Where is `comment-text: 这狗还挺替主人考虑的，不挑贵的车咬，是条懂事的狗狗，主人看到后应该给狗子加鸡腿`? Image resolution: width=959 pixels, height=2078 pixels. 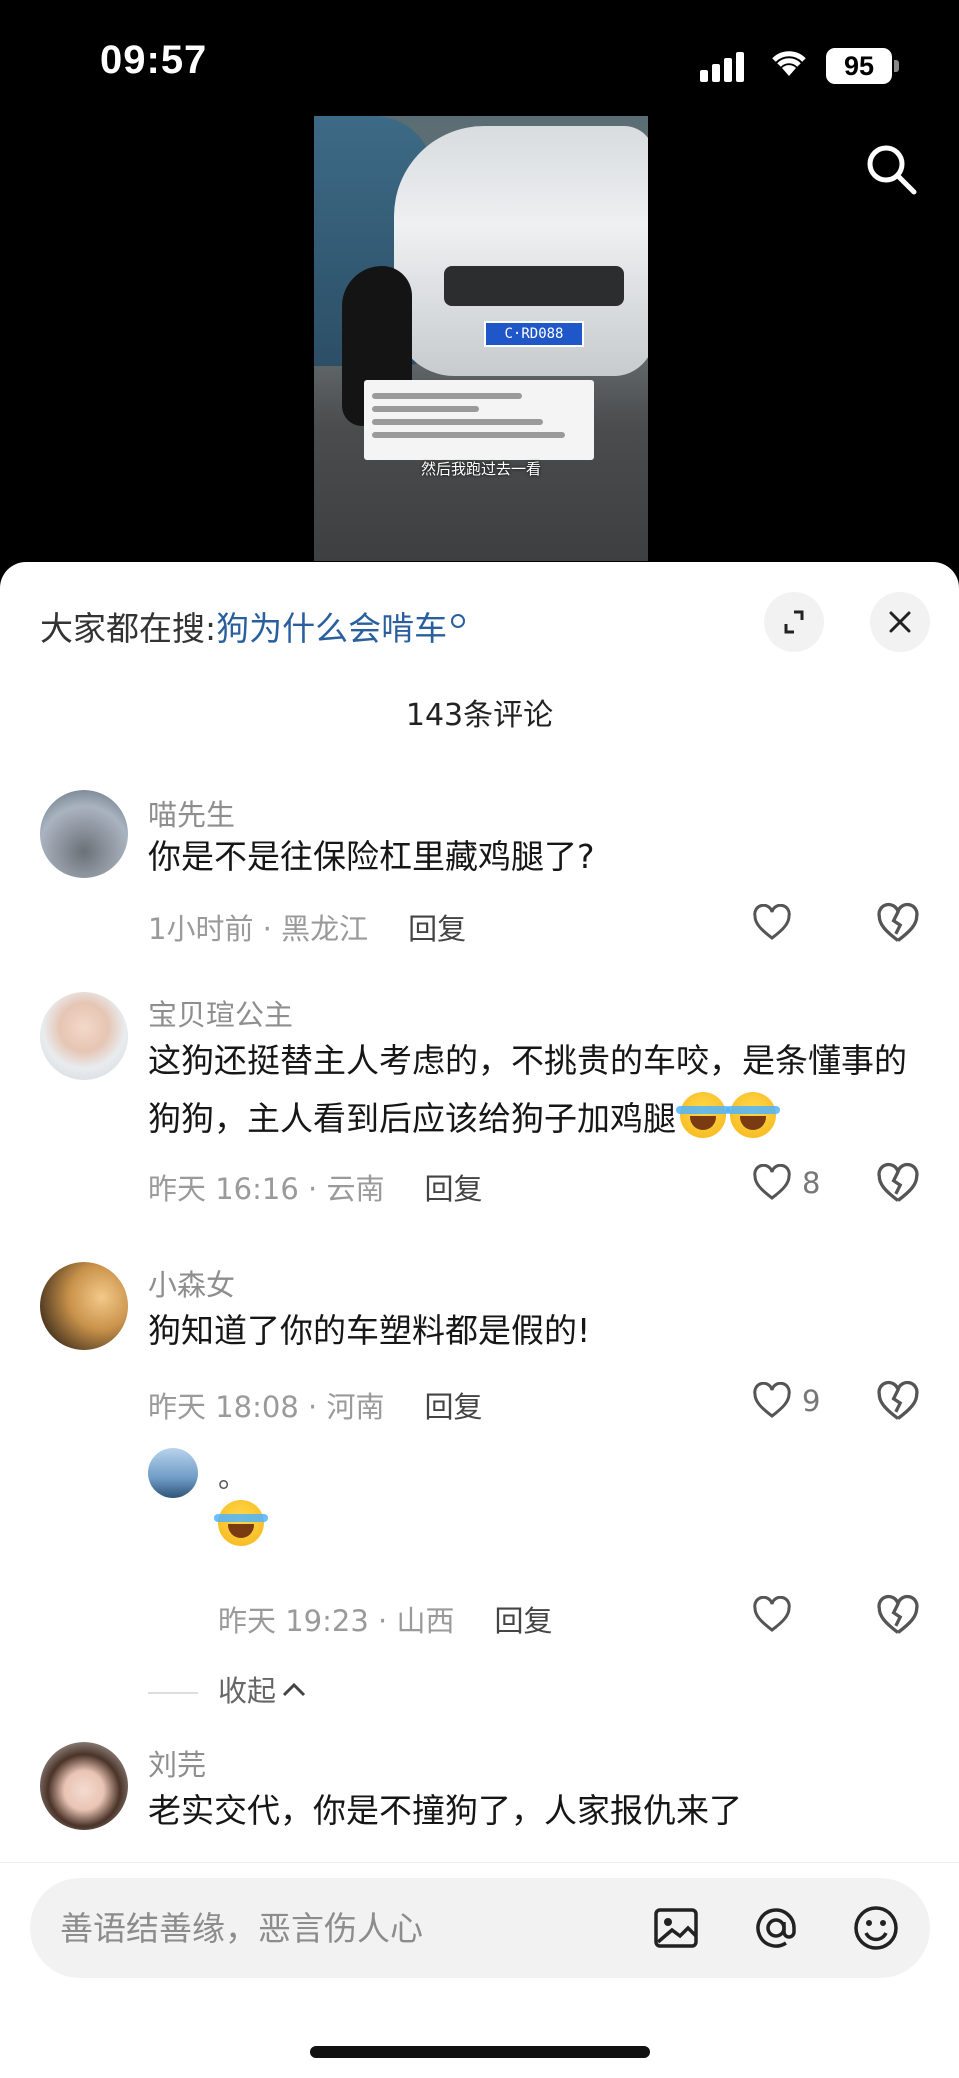
comment-text: 这狗还挺替主人考虑的，不挑贵的车咬，是条懂事的狗狗，主人看到后应该给狗子加鸡腿 is located at coordinates (528, 1090).